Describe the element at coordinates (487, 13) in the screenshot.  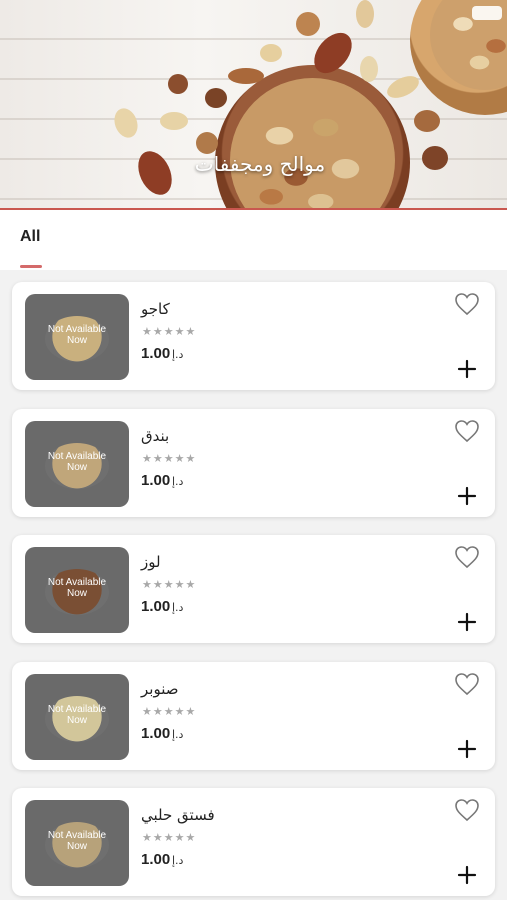
I see `status-indicator` at that location.